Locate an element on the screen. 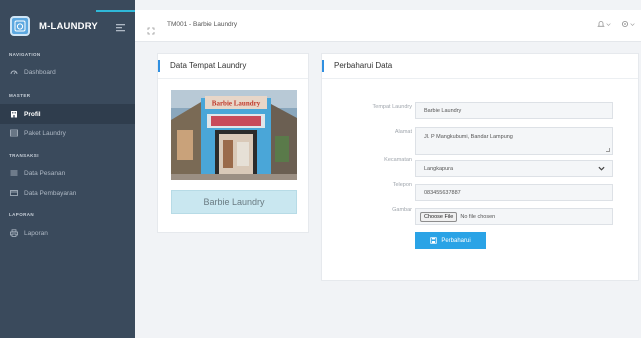 This screenshot has height=338, width=641. laundry-name-label: Barbie Laundry is located at coordinates (234, 202).